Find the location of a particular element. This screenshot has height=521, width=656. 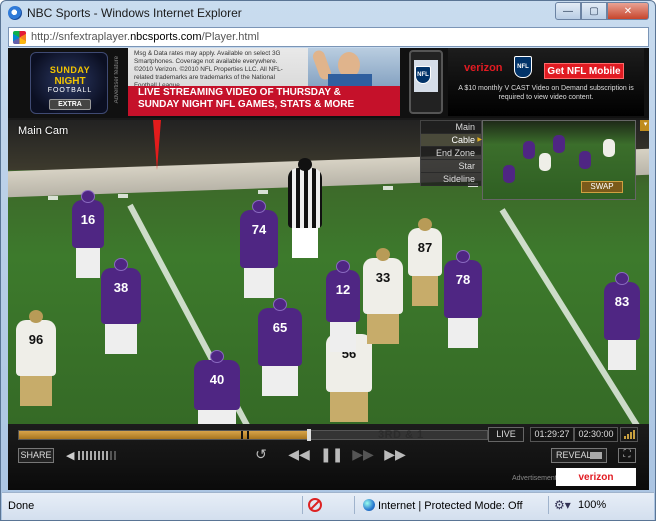

signal-quality-icon is located at coordinates (629, 434).